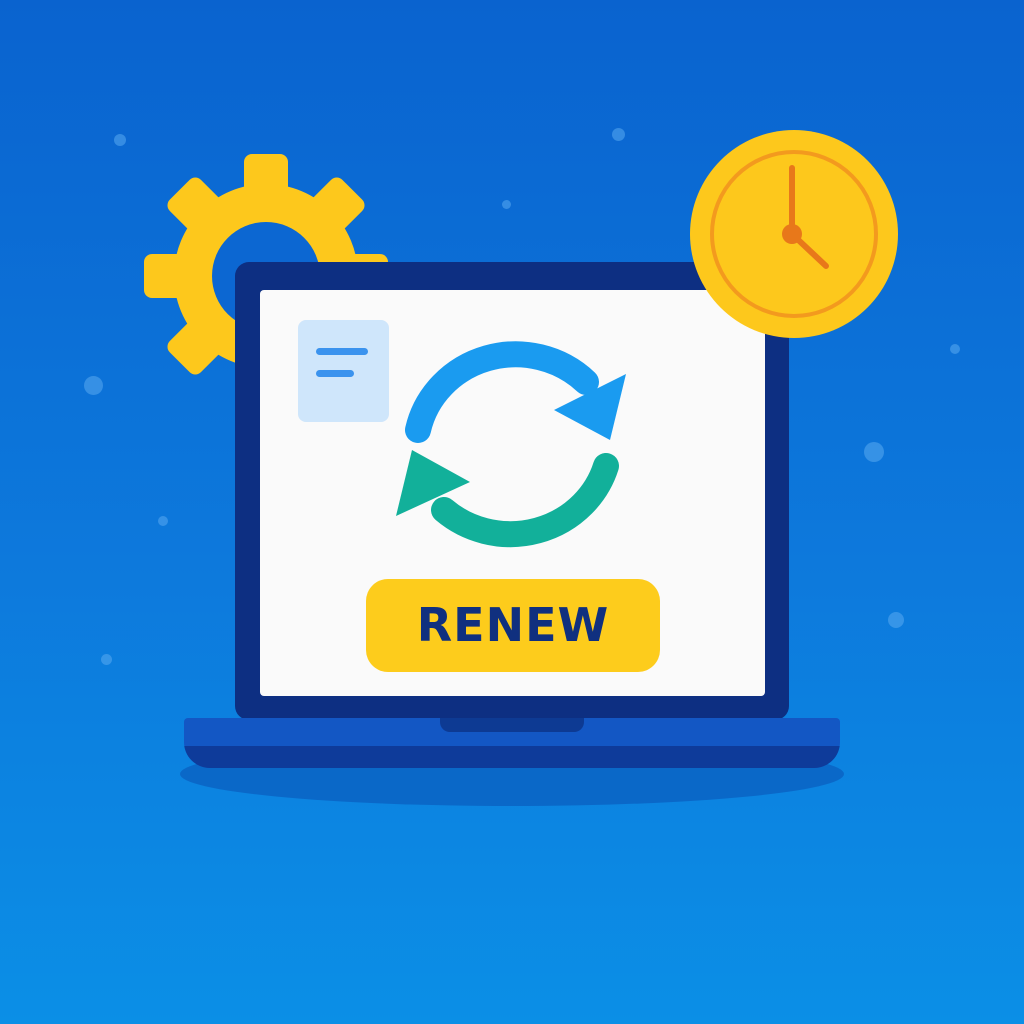  Describe the element at coordinates (512, 725) in the screenshot. I see `laptop-notch` at that location.